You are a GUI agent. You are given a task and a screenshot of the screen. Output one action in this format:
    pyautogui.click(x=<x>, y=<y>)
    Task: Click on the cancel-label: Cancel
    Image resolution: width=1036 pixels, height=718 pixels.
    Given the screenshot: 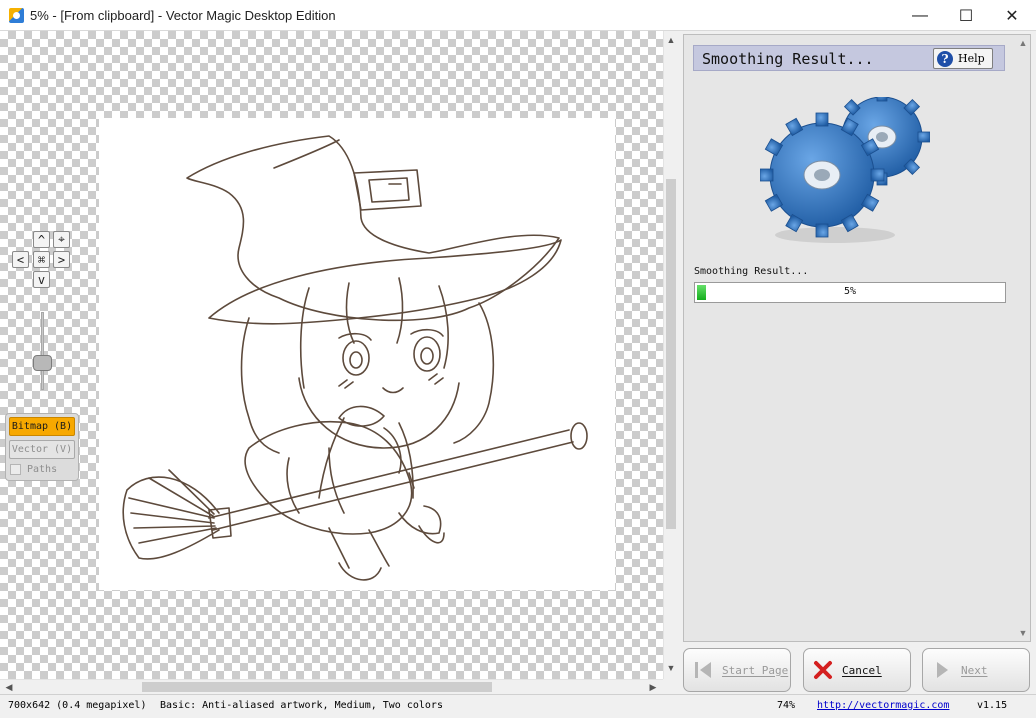 What is the action you would take?
    pyautogui.click(x=862, y=670)
    